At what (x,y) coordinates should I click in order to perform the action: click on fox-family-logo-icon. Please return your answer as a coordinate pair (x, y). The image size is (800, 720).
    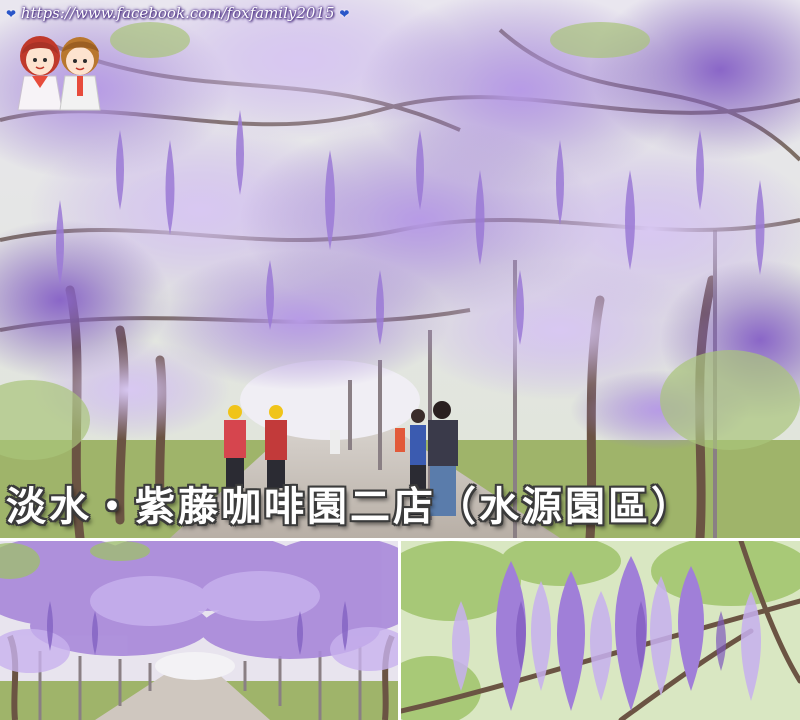
    Looking at the image, I should click on (60, 69).